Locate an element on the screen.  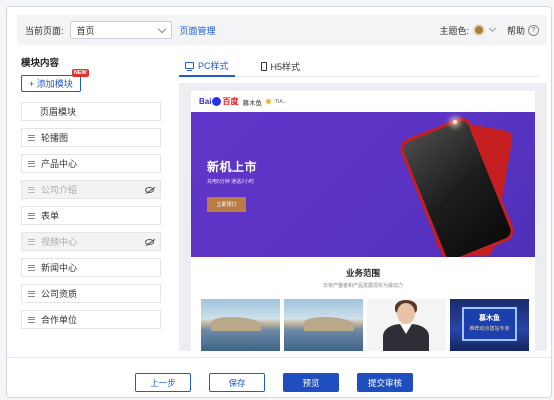
banner-cta-button: 立即预订 is located at coordinates (226, 204).